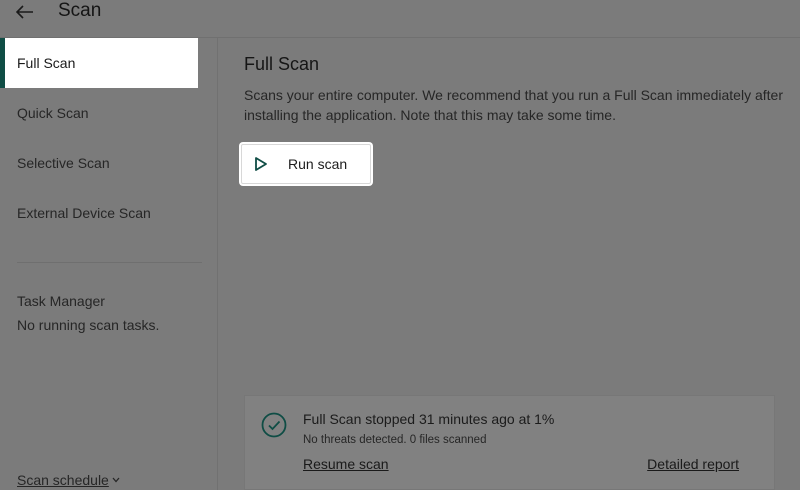 This screenshot has width=800, height=490. Describe the element at coordinates (61, 301) in the screenshot. I see `task-manager-link: Task Manager` at that location.